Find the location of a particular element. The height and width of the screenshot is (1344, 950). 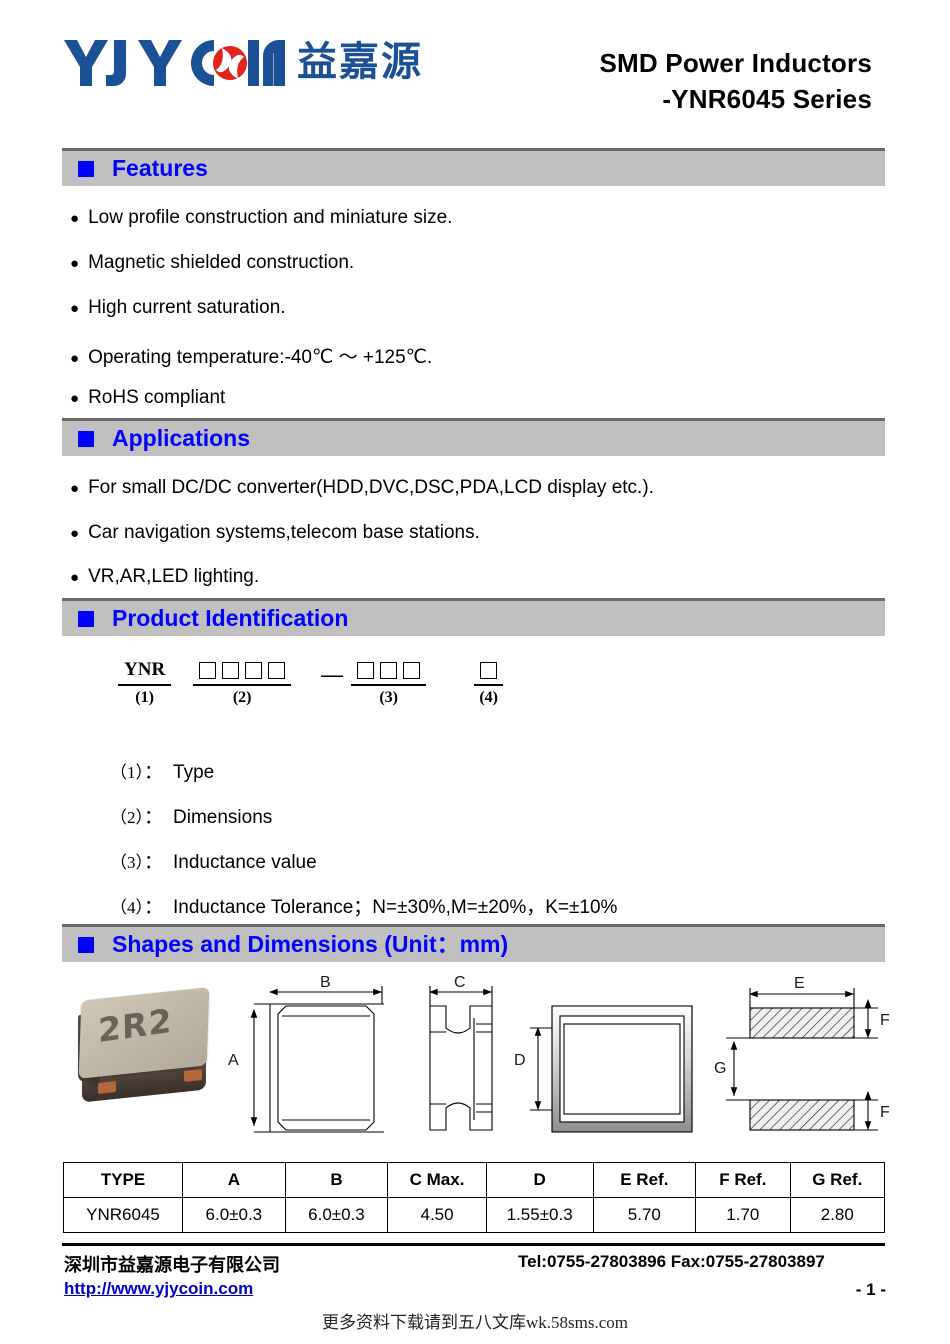

part-number-field-4: (4) is located at coordinates (489, 682).